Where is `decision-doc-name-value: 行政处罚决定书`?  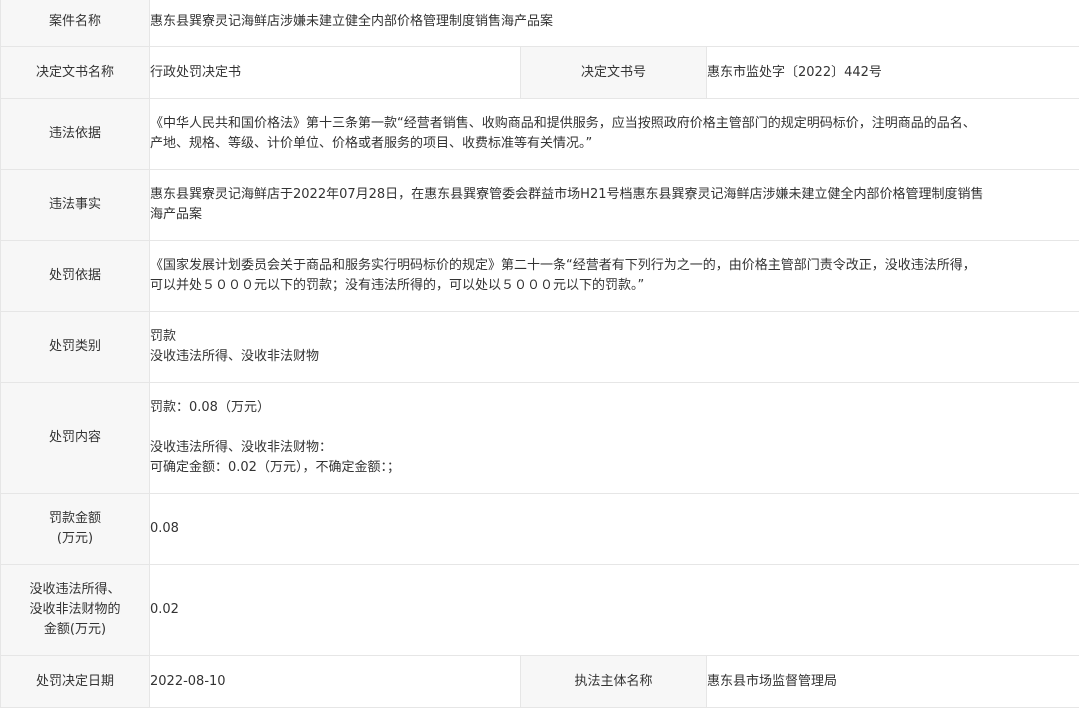
decision-doc-name-value: 行政处罚决定书 is located at coordinates (335, 72).